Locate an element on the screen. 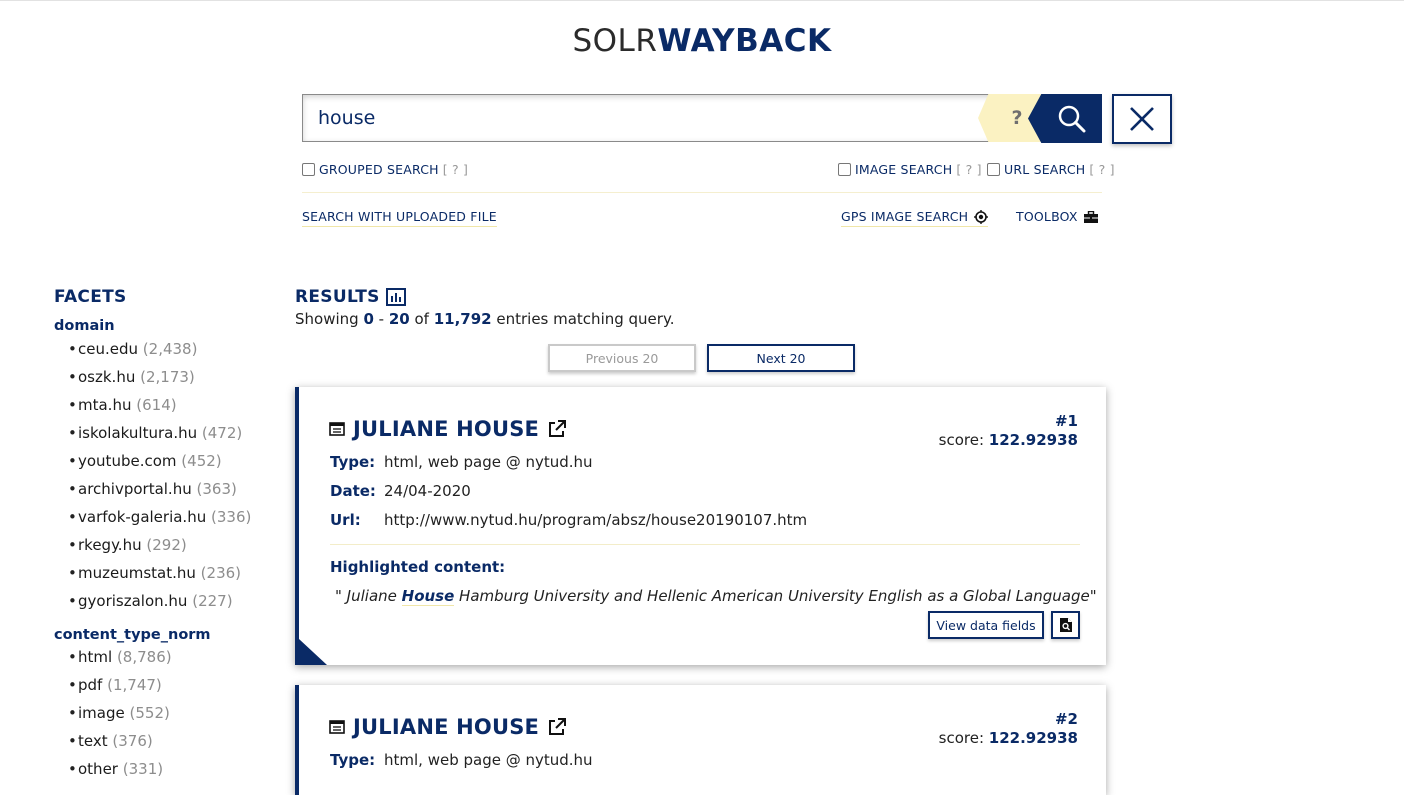 The image size is (1404, 795). range-sep: - is located at coordinates (381, 319).